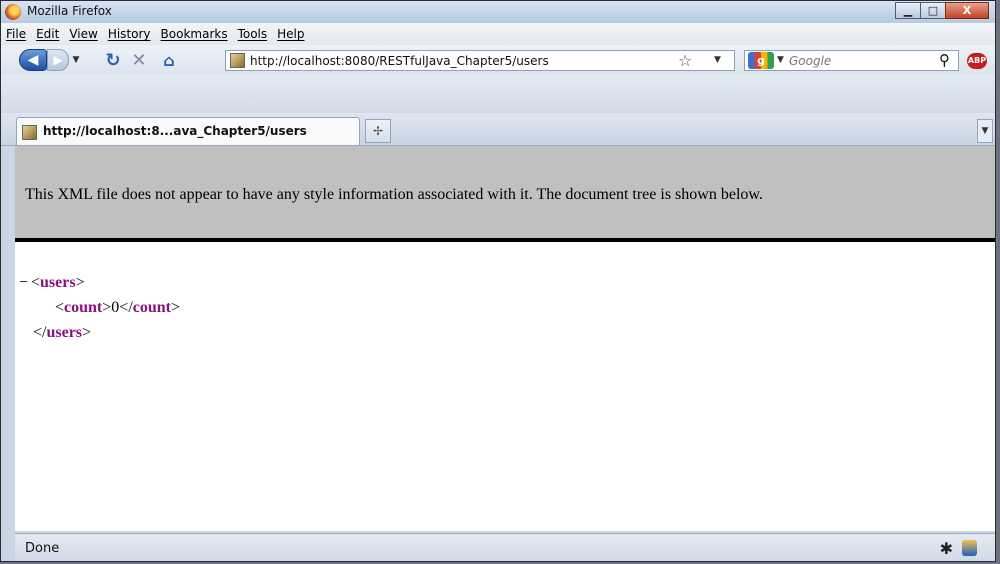 The height and width of the screenshot is (564, 1000). What do you see at coordinates (69, 11) in the screenshot?
I see `window-title: Mozilla Firefox` at bounding box center [69, 11].